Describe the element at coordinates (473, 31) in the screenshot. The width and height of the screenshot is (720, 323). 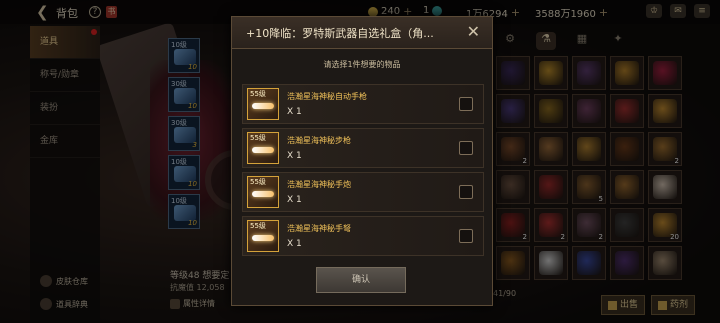
I see `close-icon: ✕` at that location.